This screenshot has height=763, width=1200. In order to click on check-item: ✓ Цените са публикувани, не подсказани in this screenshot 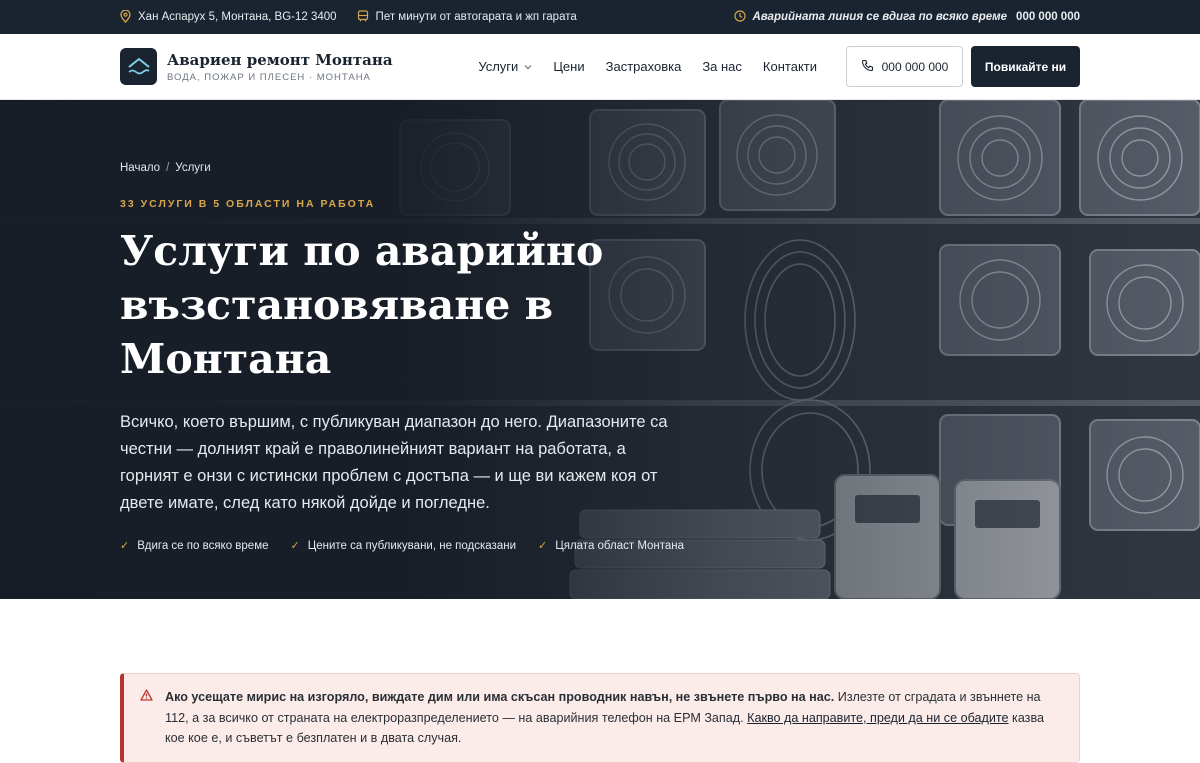, I will do `click(403, 546)`.